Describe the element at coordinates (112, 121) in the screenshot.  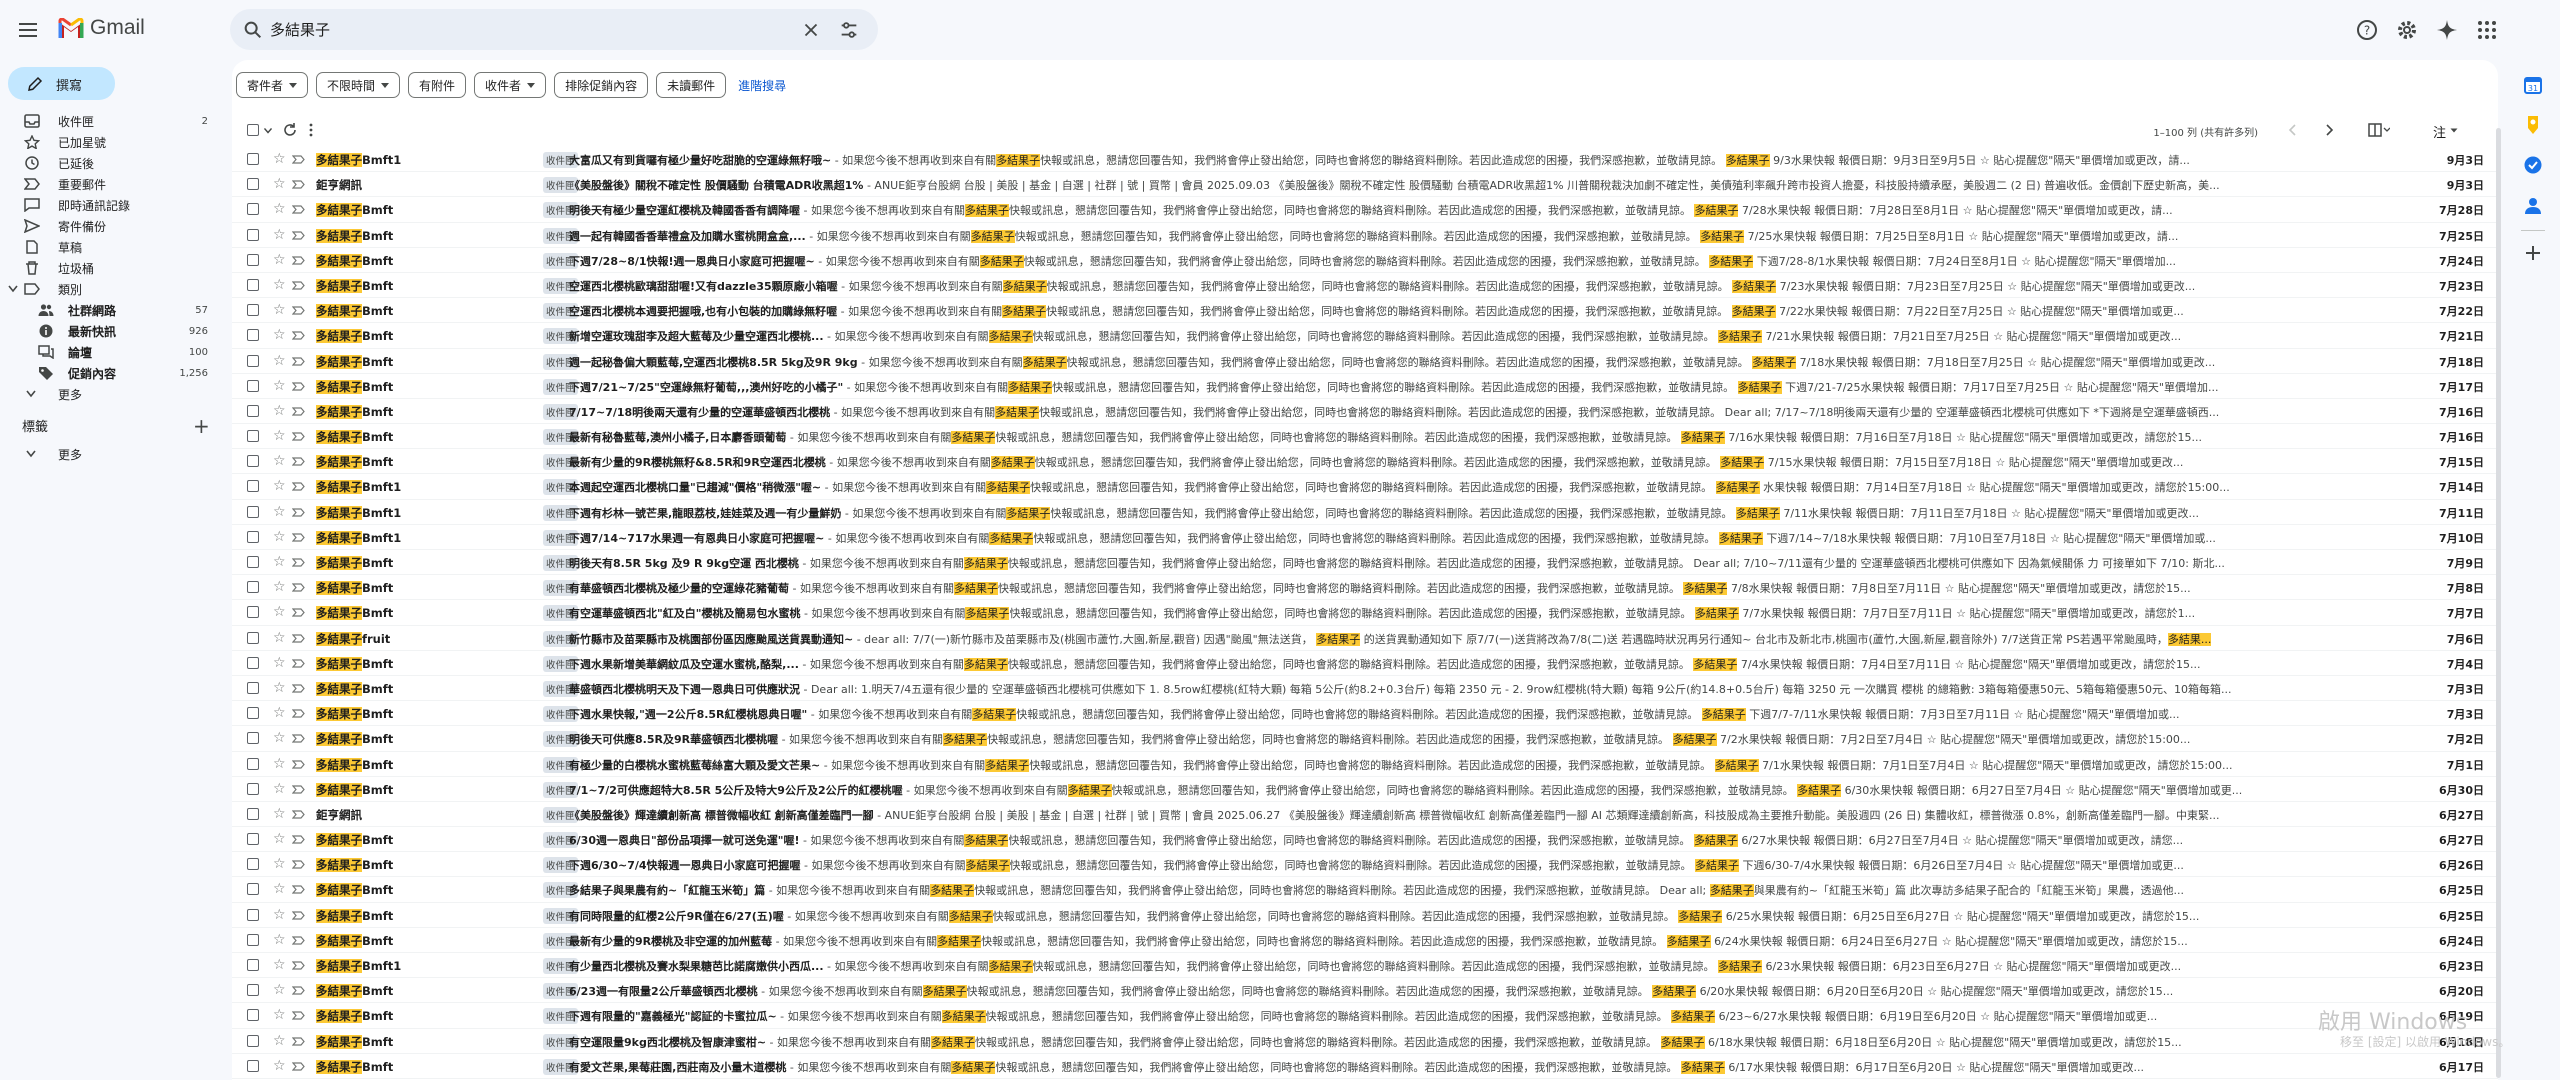
I see `sidebar-item-inbox: 收件匣 2` at that location.